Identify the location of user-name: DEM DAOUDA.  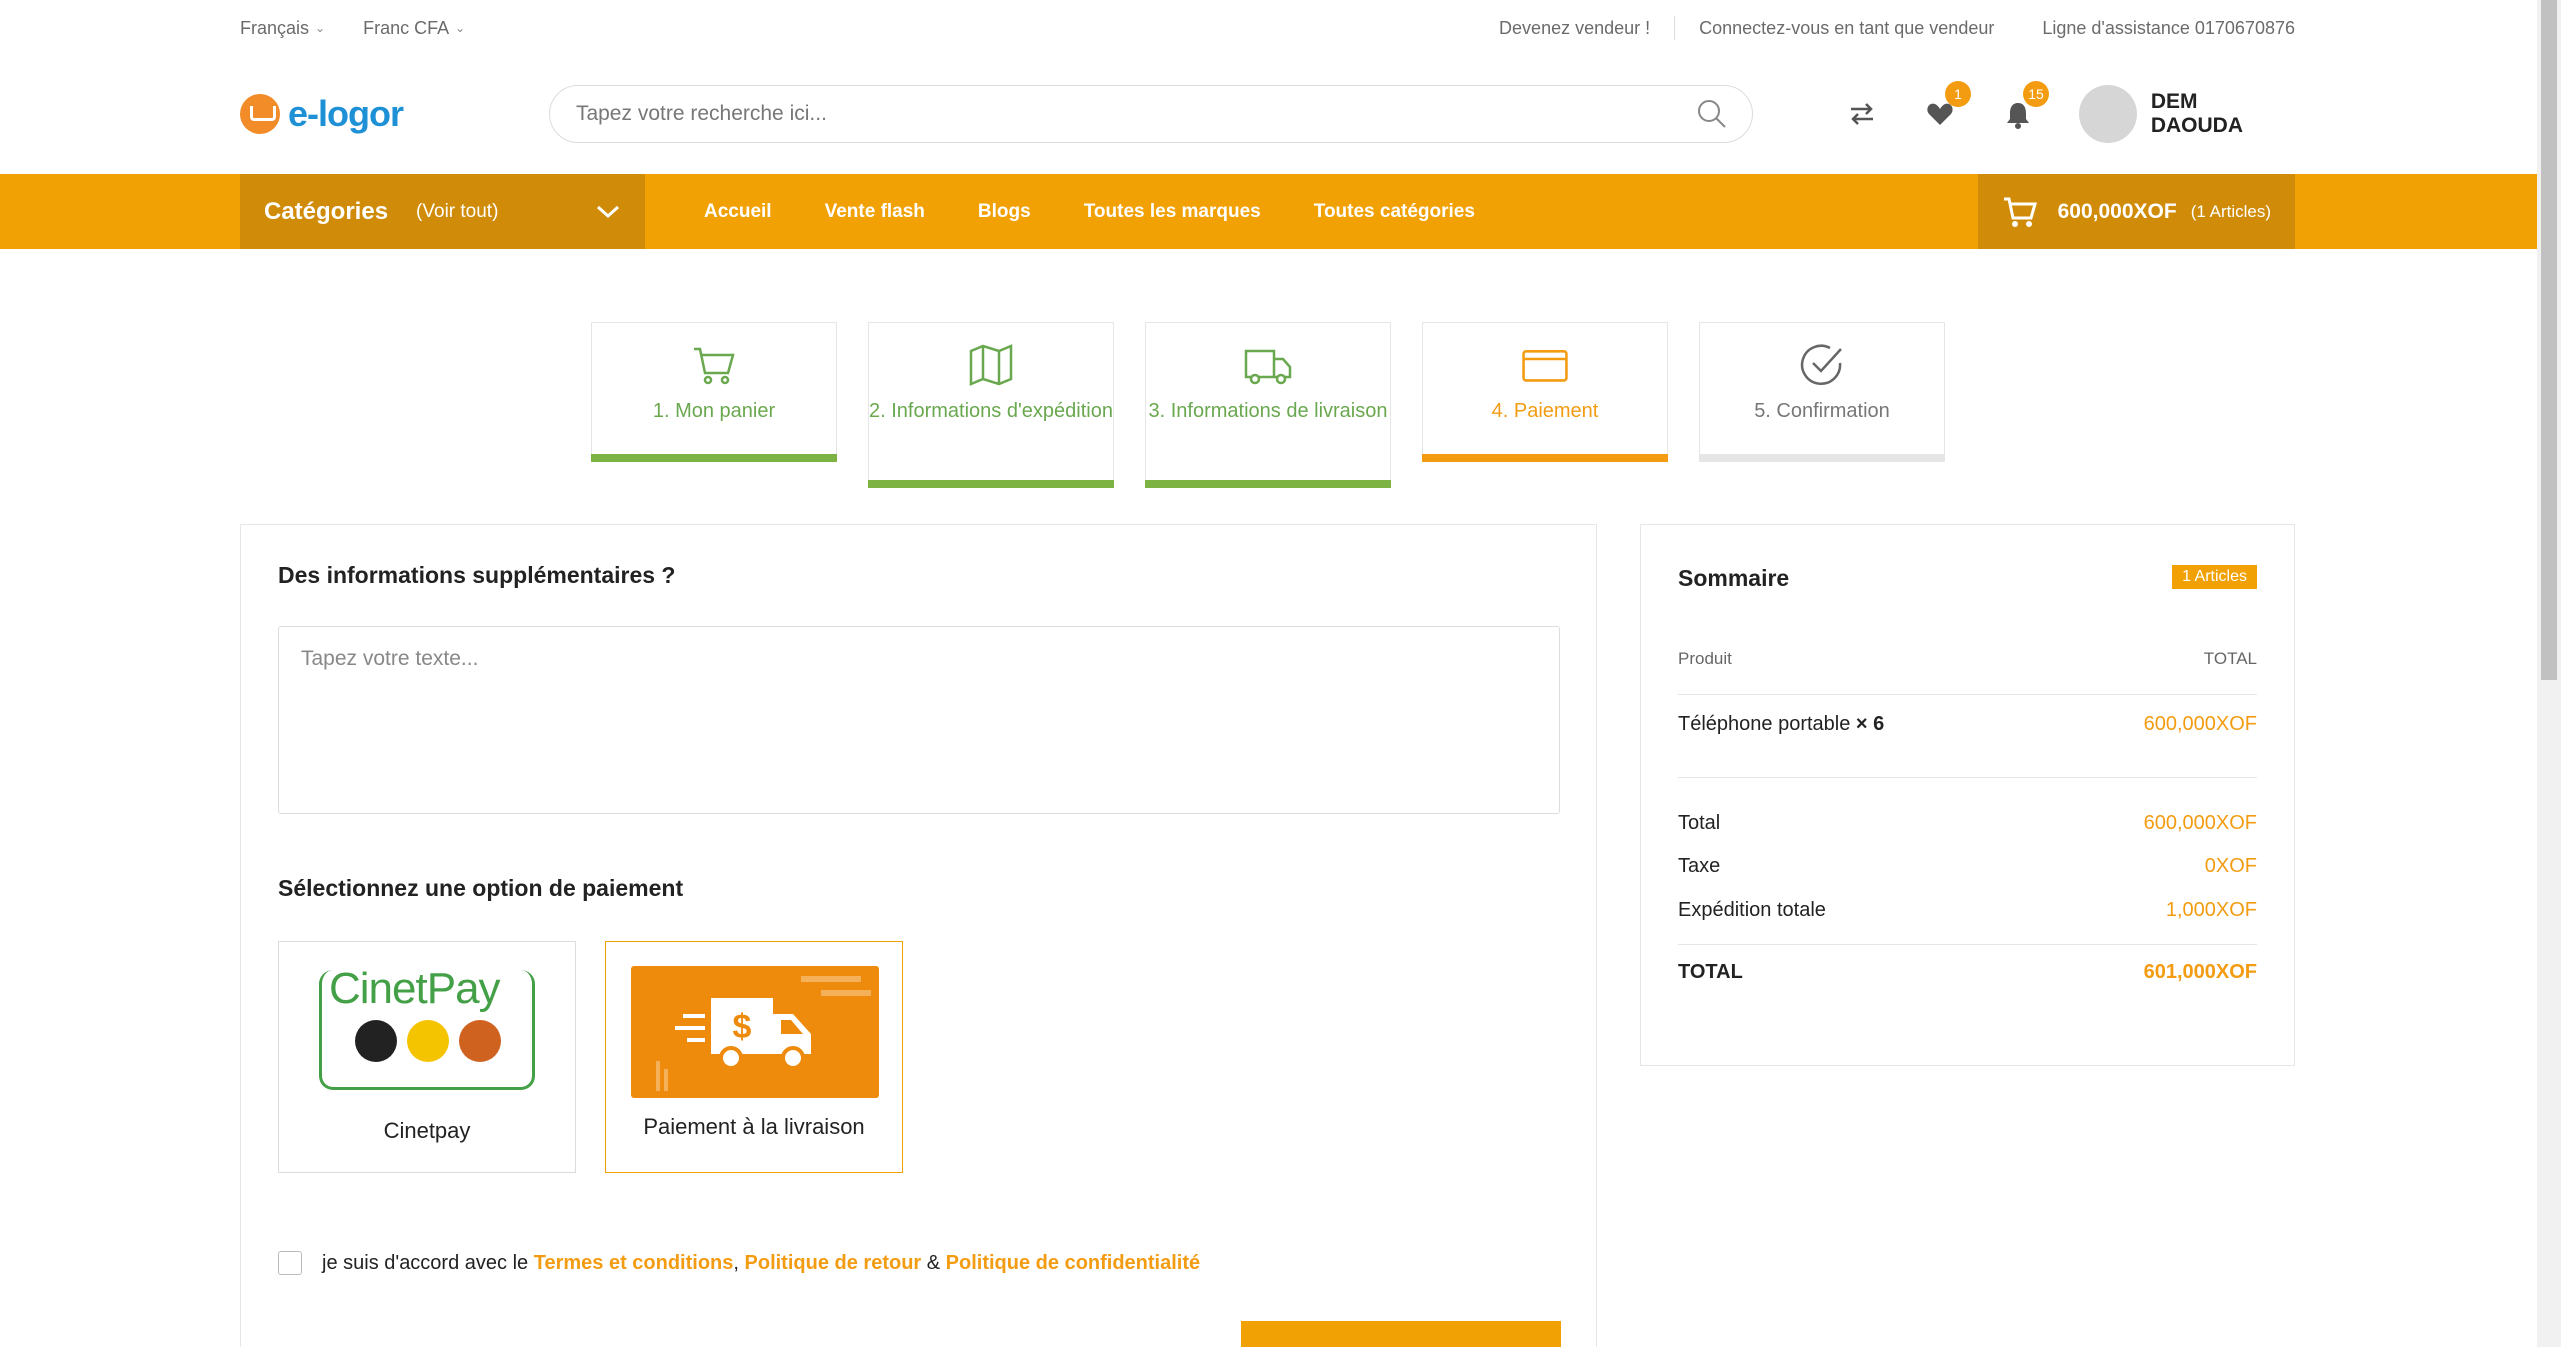
(2197, 113).